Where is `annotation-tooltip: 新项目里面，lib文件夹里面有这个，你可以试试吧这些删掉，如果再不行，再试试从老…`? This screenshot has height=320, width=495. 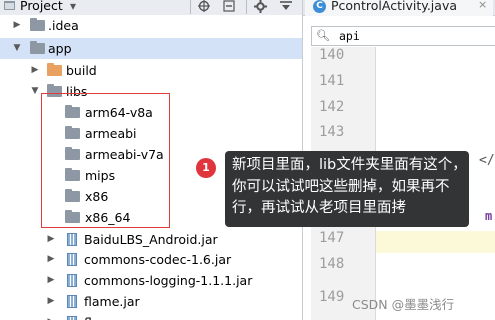
annotation-tooltip: 新项目里面，lib文件夹里面有这个，你可以试试吧这些删掉，如果再不行，再试试从老… is located at coordinates (347, 189).